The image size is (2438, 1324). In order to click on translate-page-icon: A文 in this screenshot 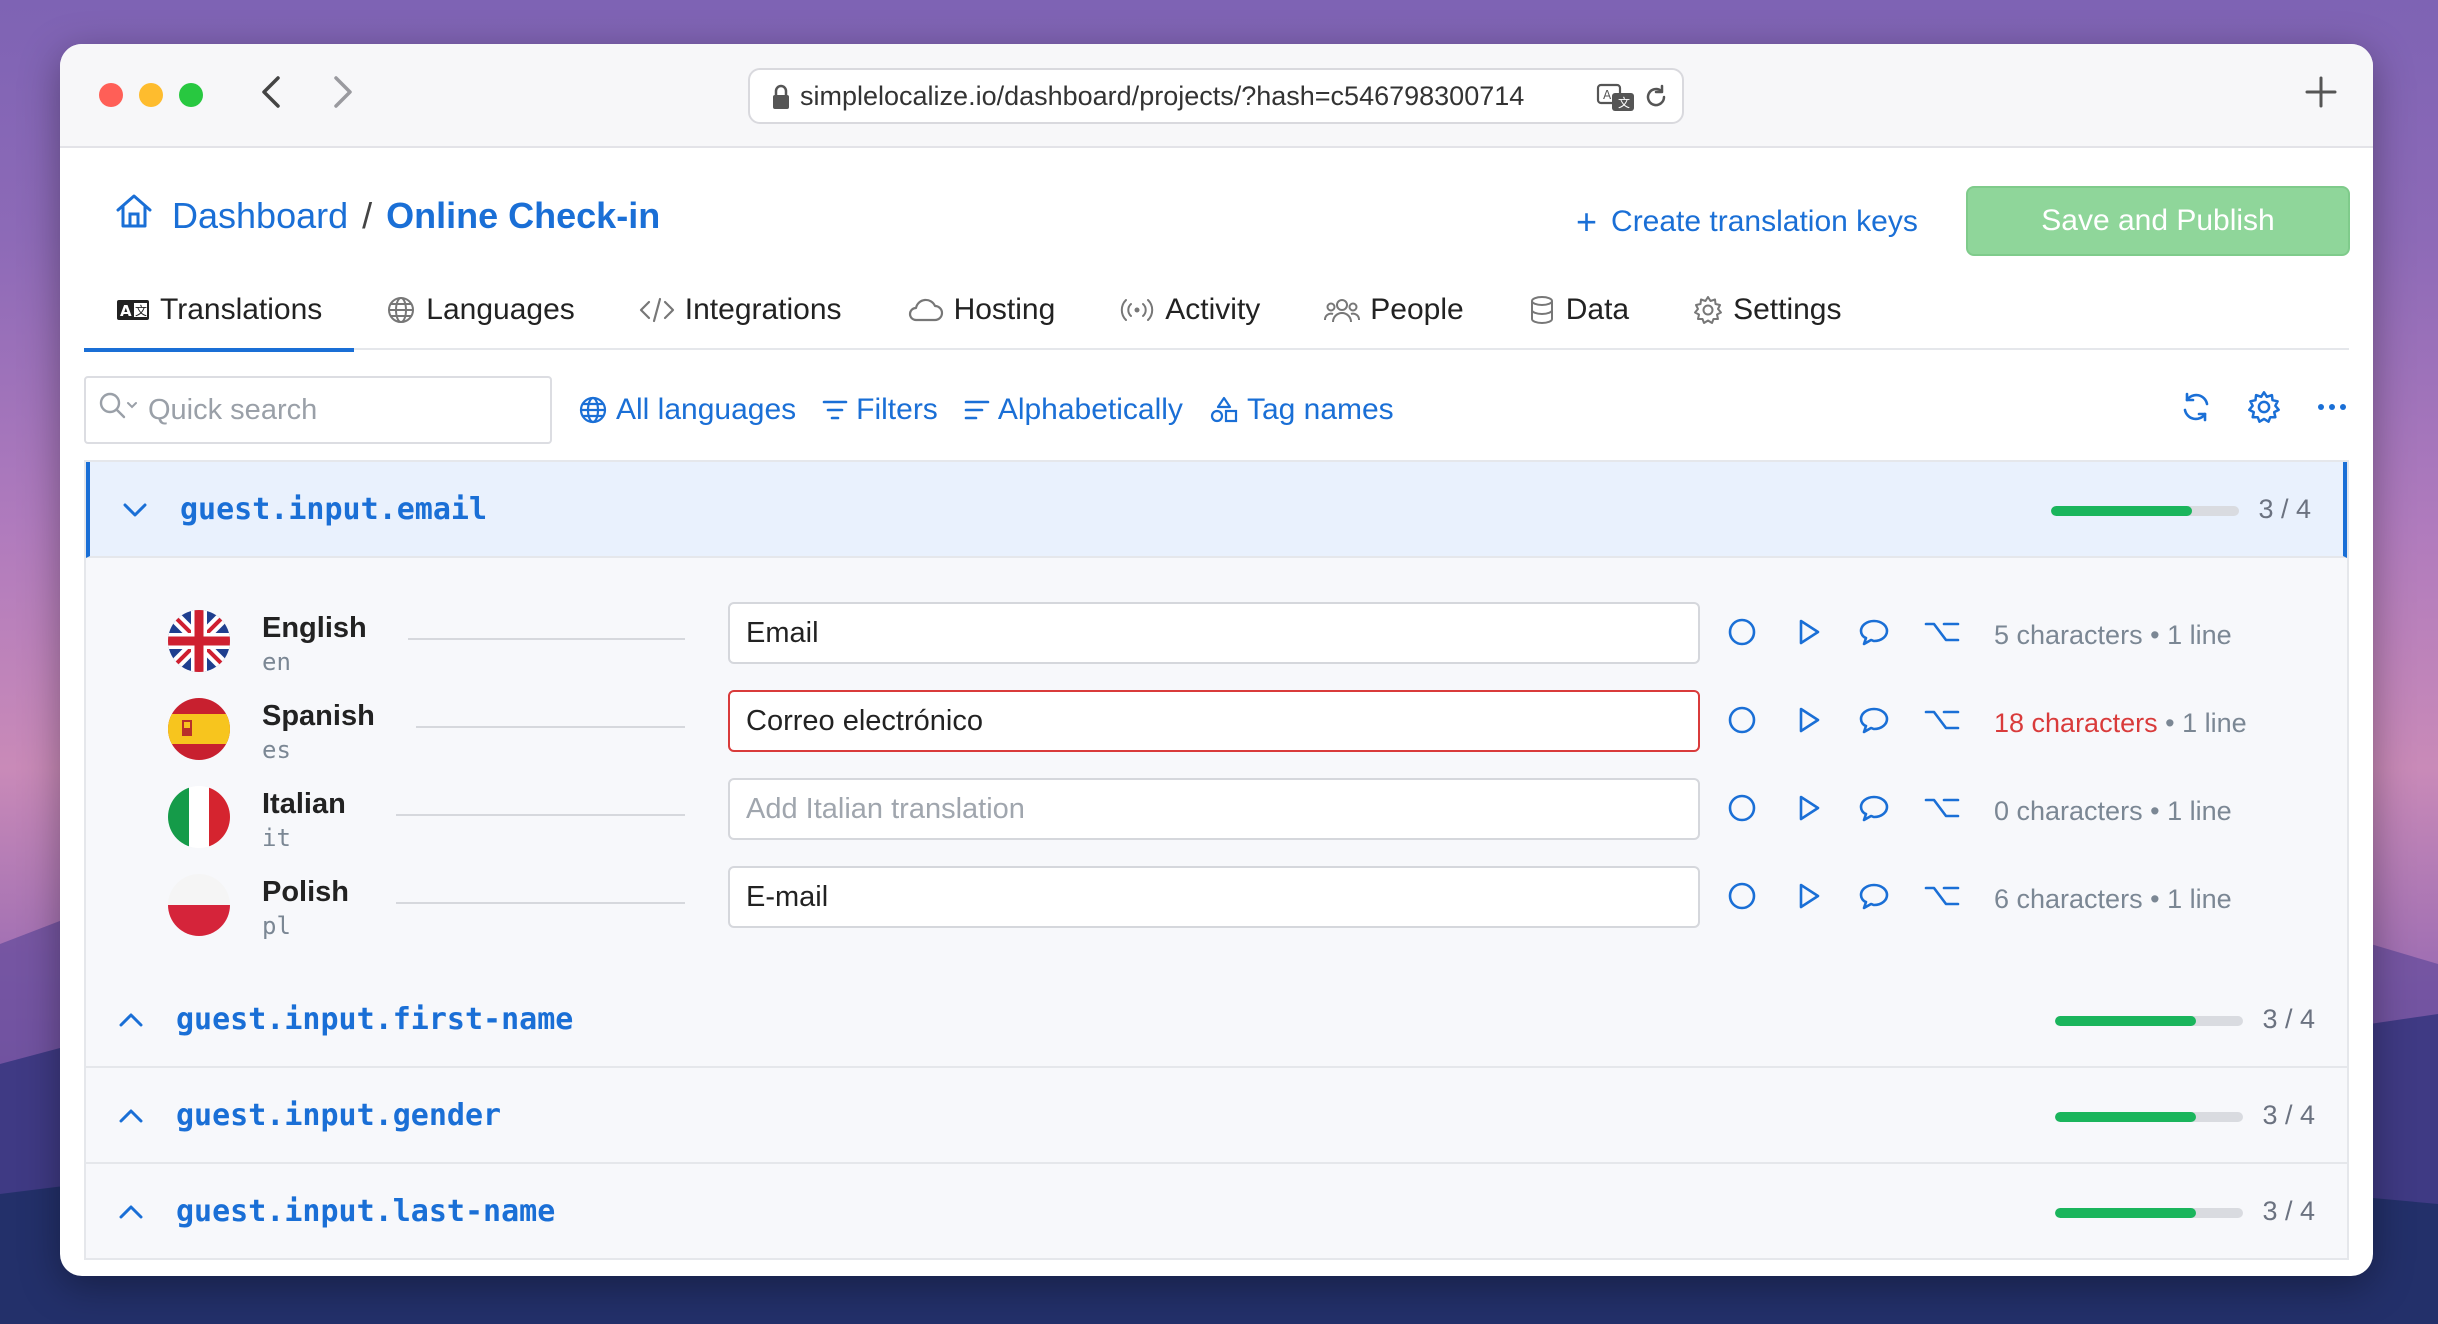, I will do `click(1616, 101)`.